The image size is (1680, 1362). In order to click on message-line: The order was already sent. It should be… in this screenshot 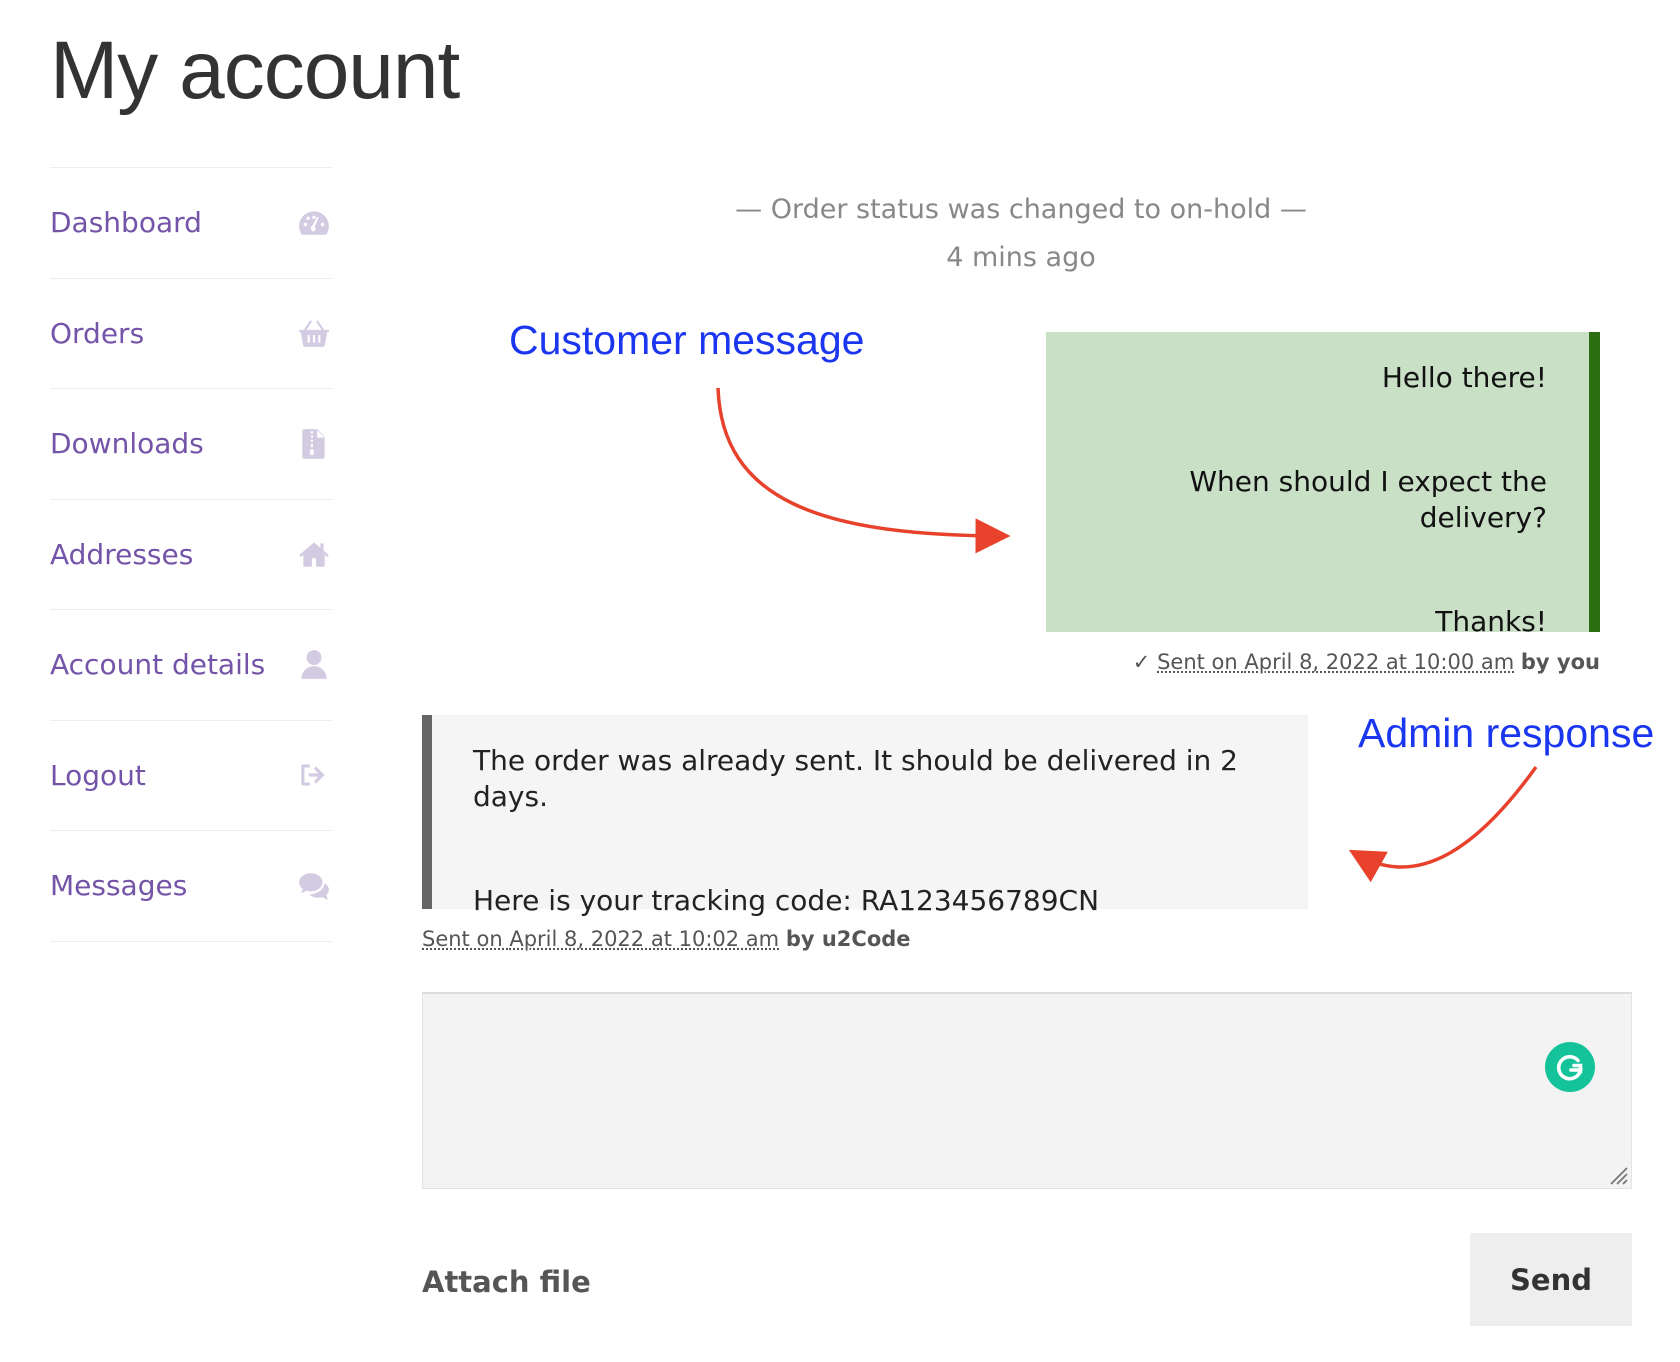, I will do `click(855, 778)`.